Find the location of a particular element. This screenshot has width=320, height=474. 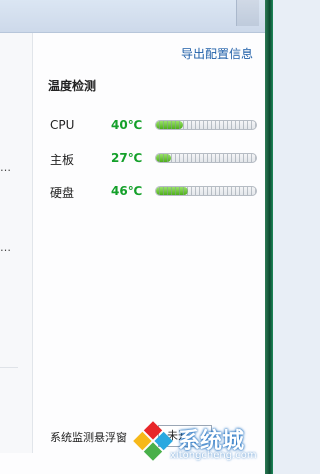

section-title: 温度检测 is located at coordinates (72, 86).